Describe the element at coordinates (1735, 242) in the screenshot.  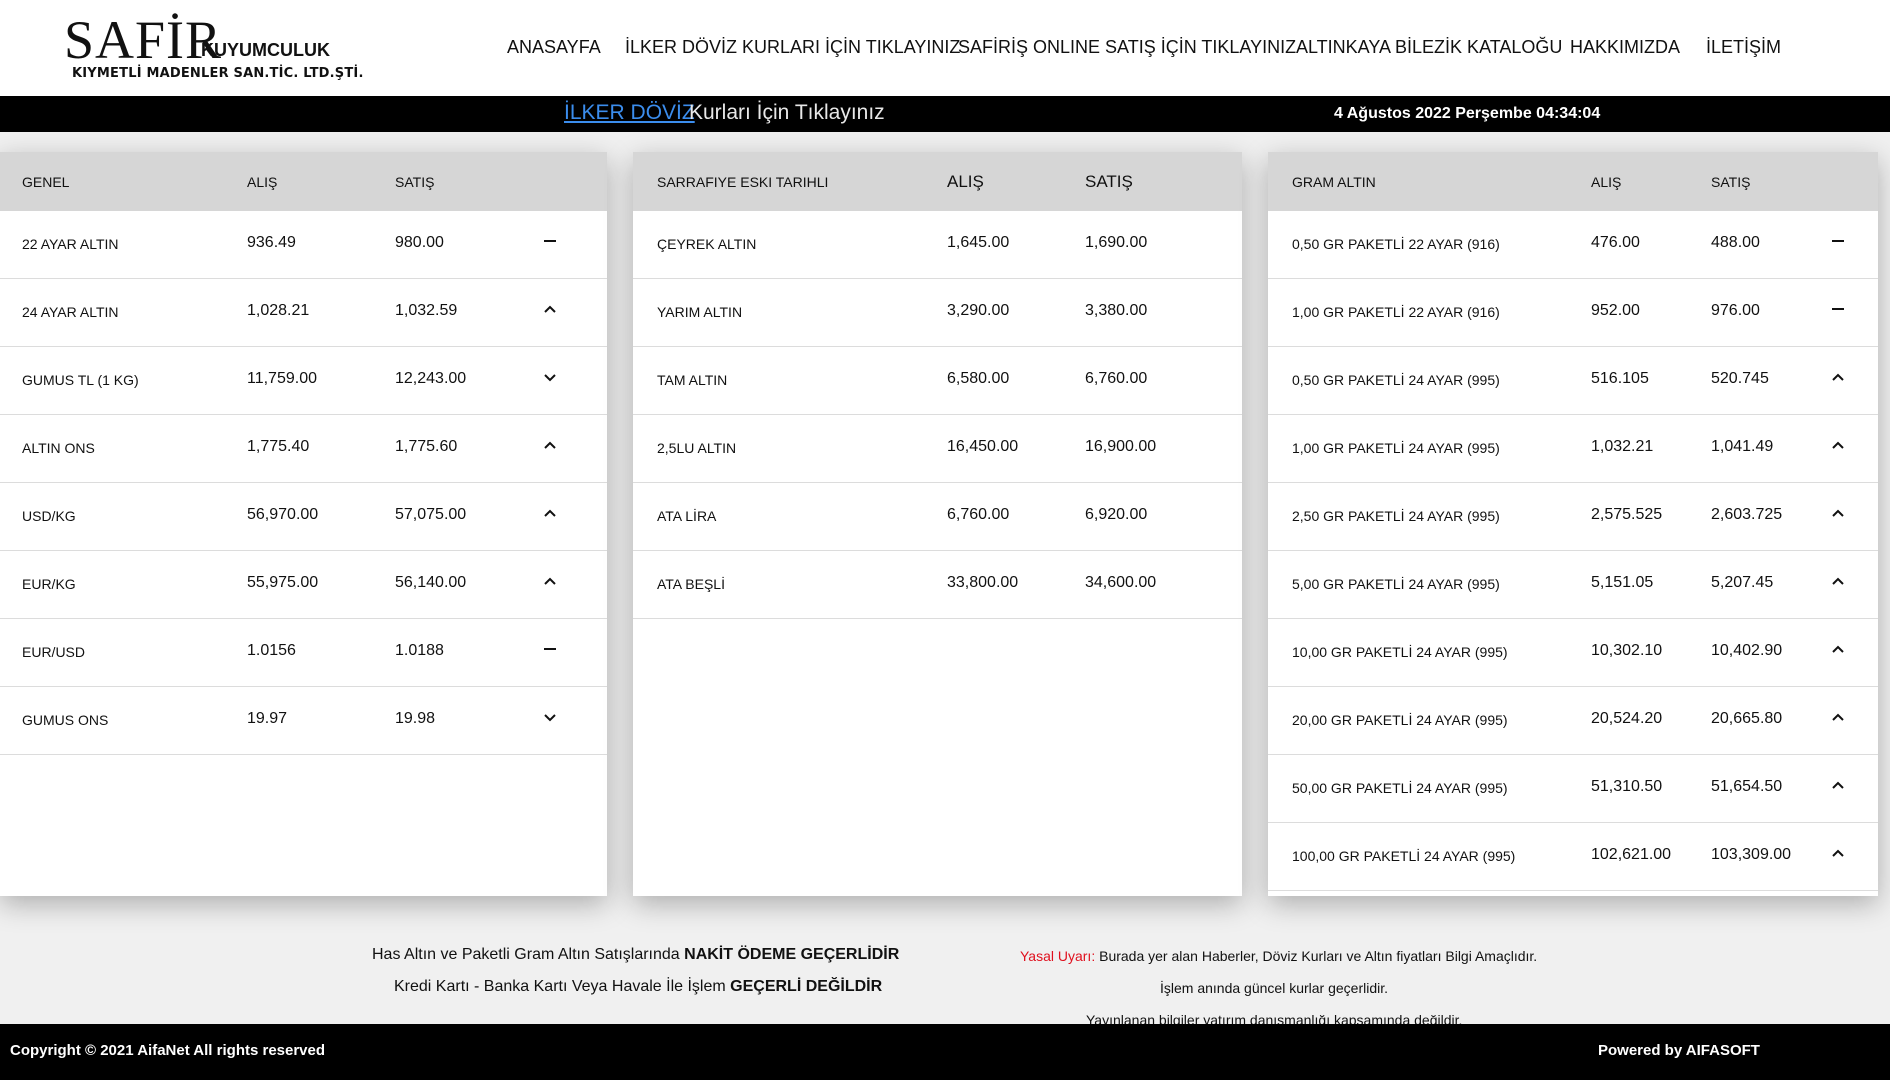
I see `rate-sell: 488.00` at that location.